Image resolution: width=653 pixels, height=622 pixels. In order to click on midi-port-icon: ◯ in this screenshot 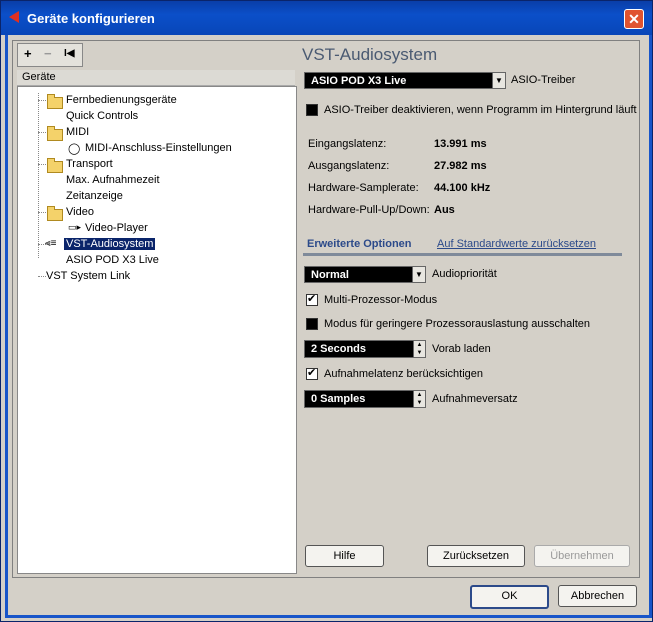, I will do `click(74, 149)`.